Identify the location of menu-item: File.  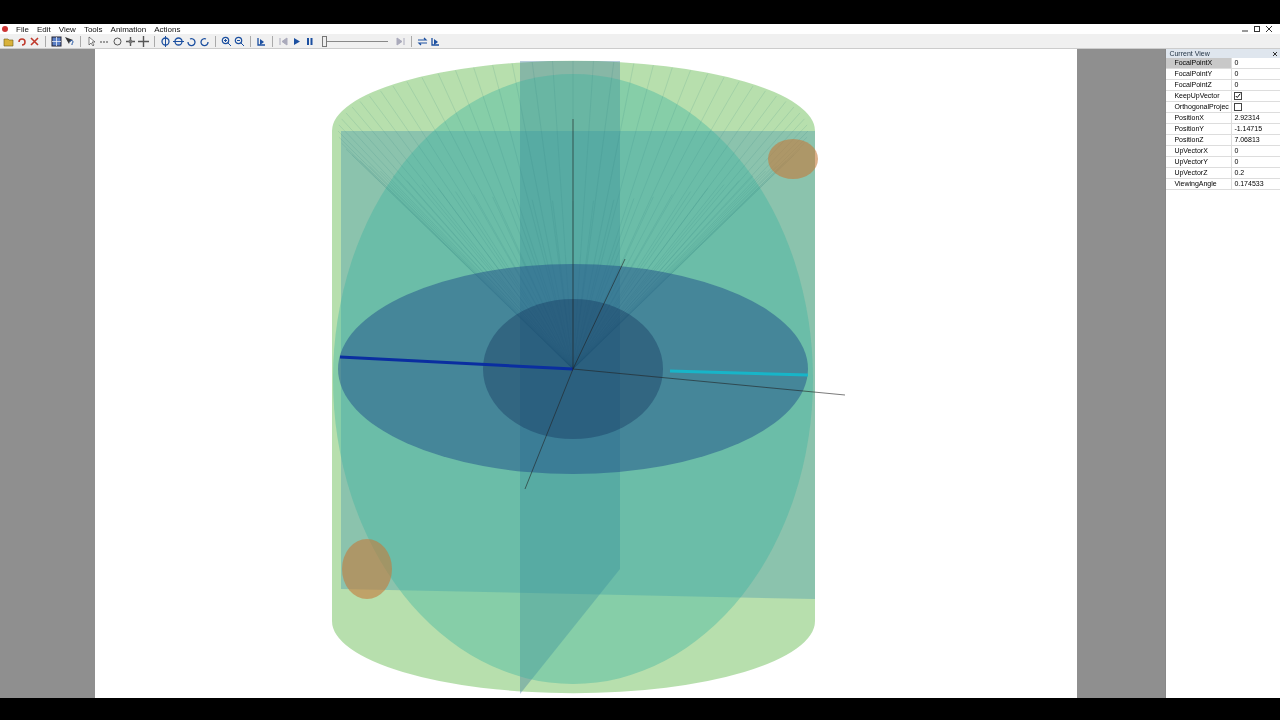
(22, 29).